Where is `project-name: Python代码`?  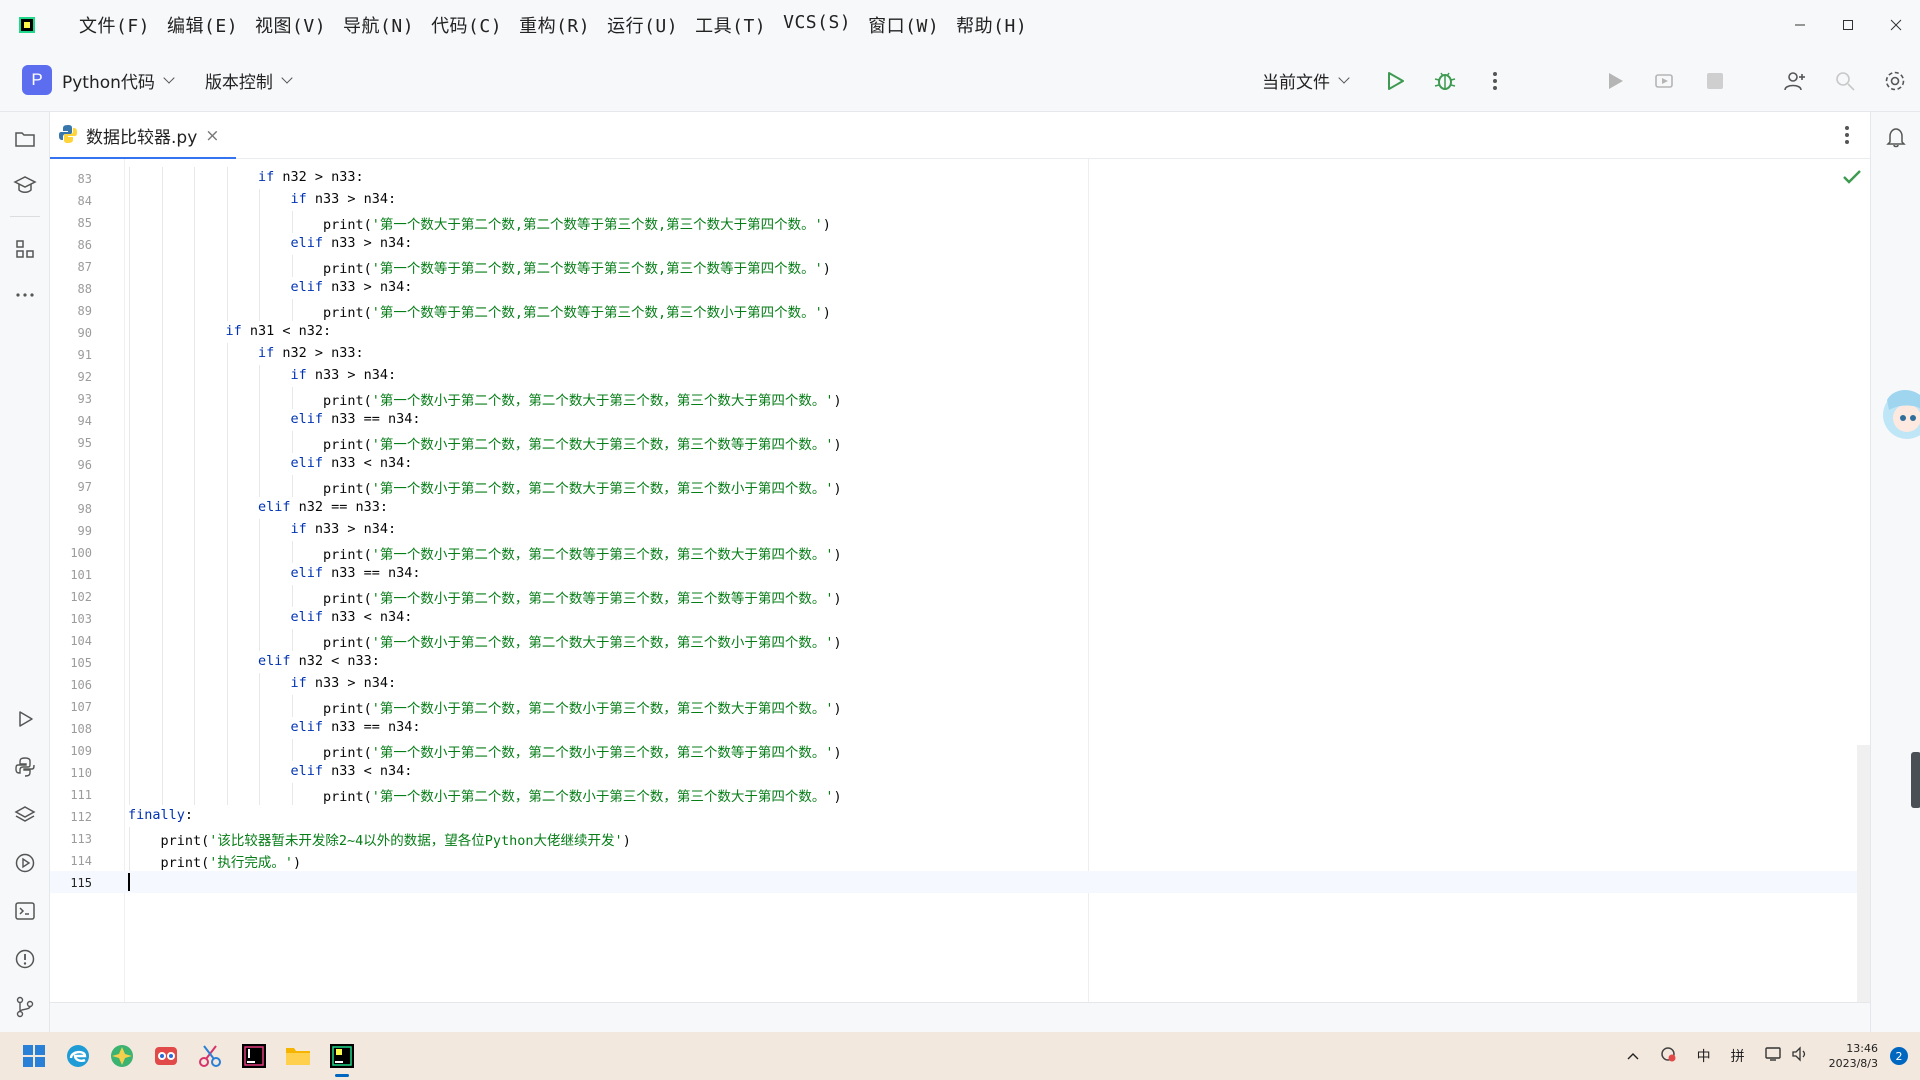 project-name: Python代码 is located at coordinates (108, 80).